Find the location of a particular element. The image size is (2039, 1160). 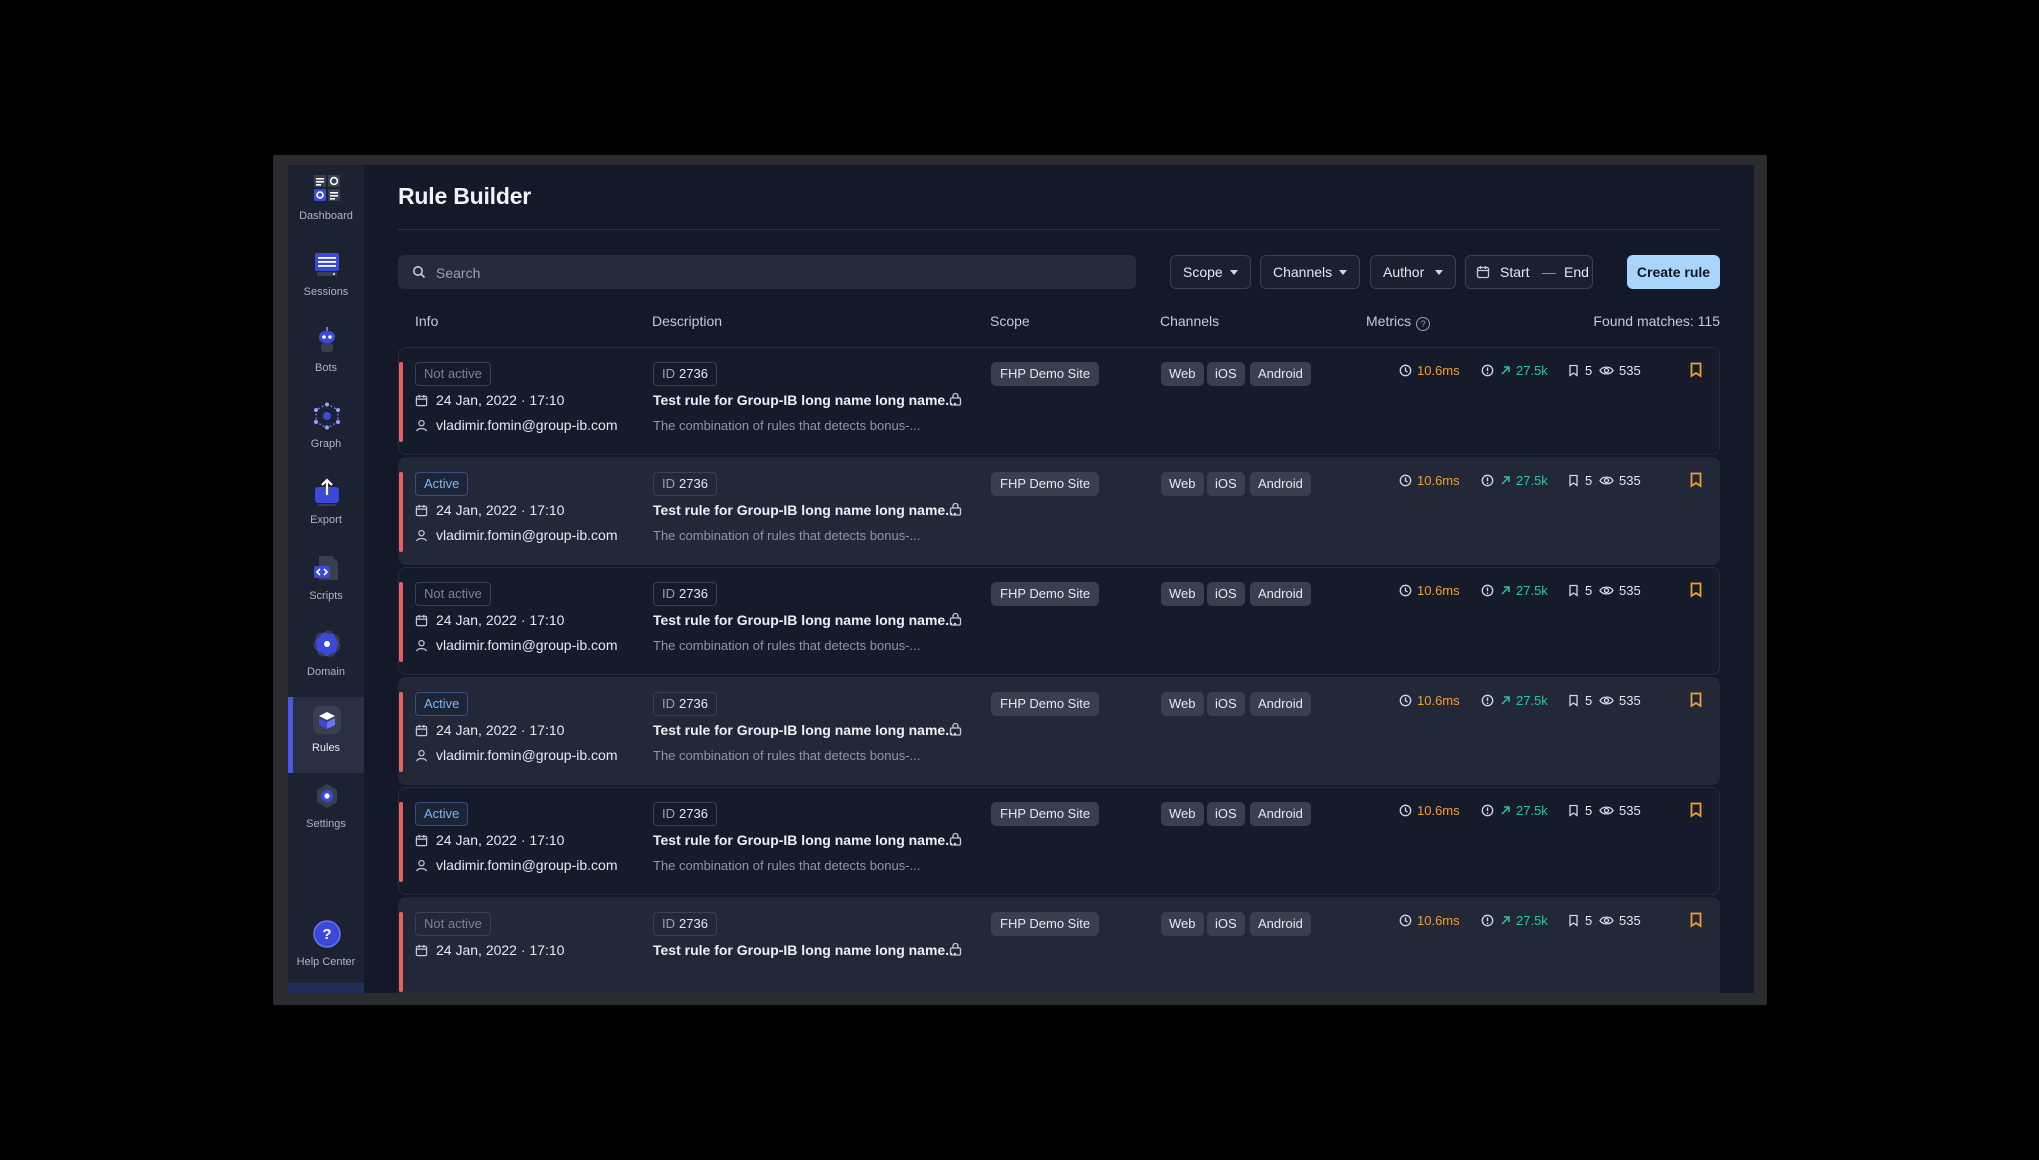

create-rule-button: Create rule is located at coordinates (1673, 272).